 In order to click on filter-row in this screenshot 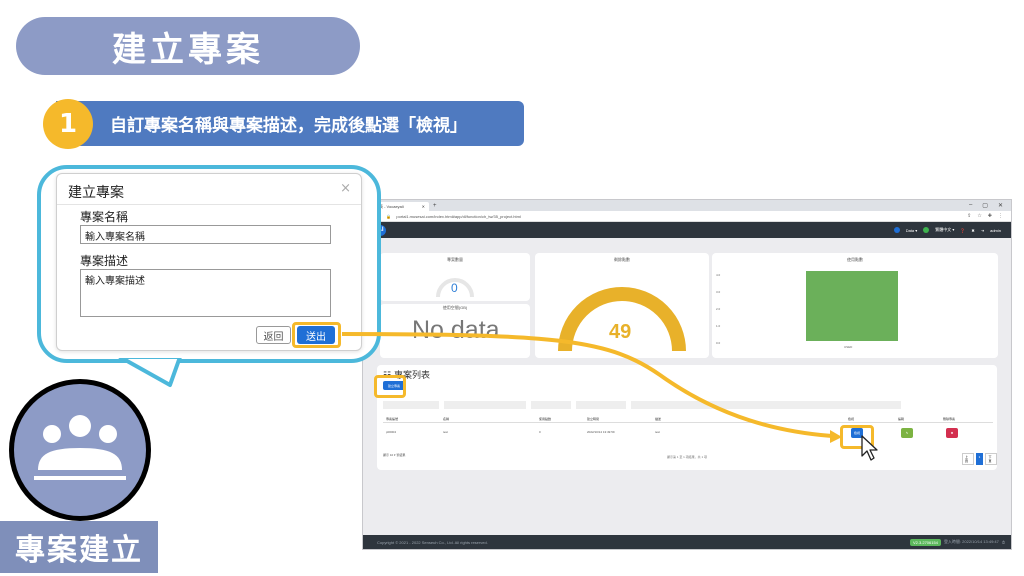, I will do `click(642, 405)`.